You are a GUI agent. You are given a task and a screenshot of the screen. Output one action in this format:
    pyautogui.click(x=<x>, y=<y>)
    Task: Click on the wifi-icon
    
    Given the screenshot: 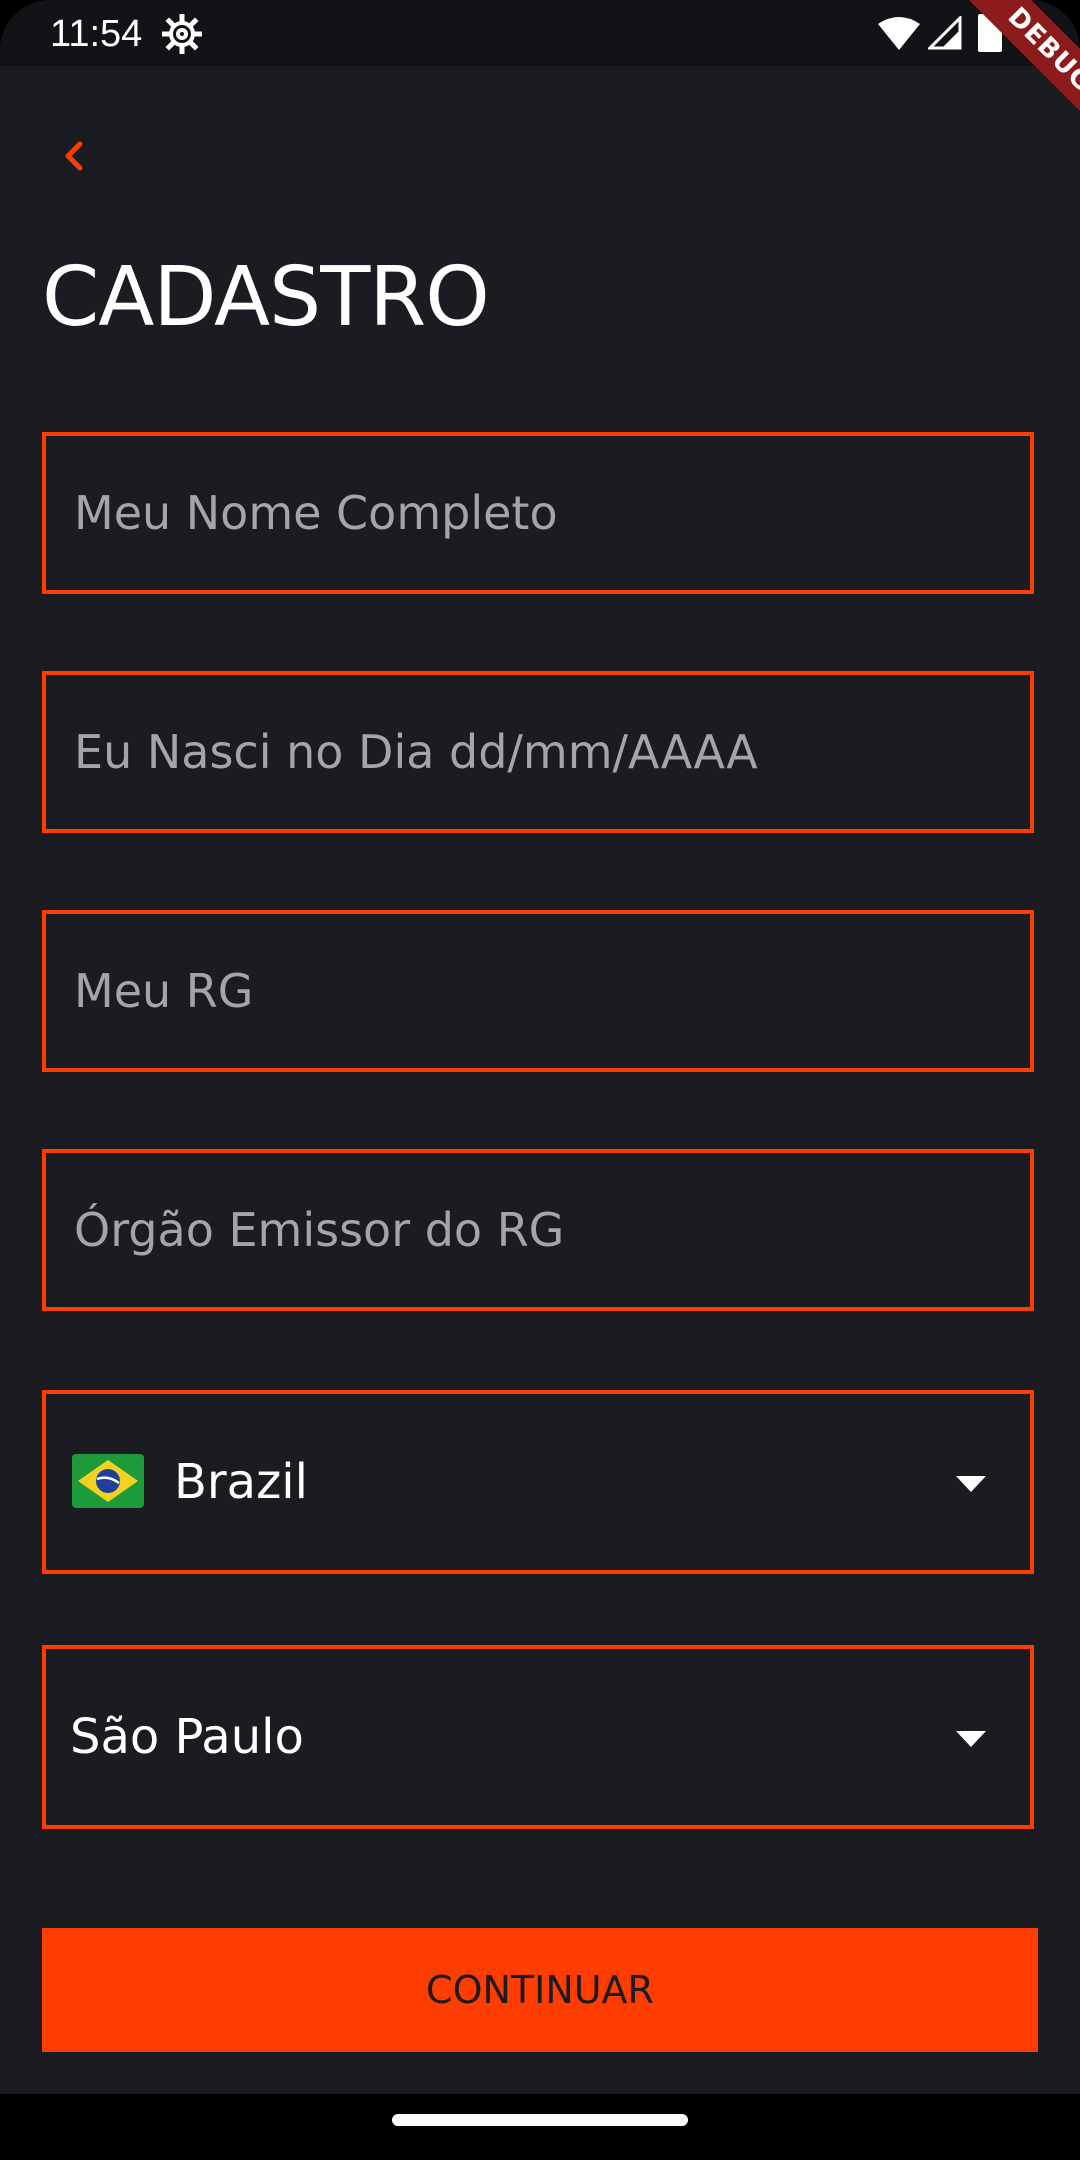 What is the action you would take?
    pyautogui.click(x=899, y=33)
    